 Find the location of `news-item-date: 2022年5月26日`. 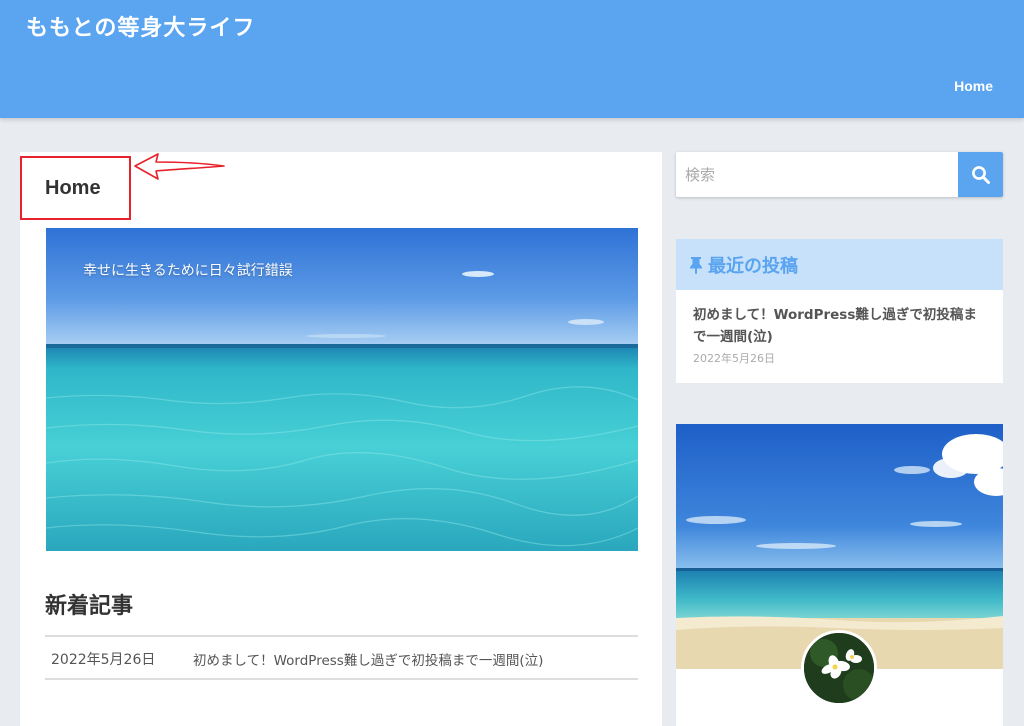

news-item-date: 2022年5月26日 is located at coordinates (103, 659).